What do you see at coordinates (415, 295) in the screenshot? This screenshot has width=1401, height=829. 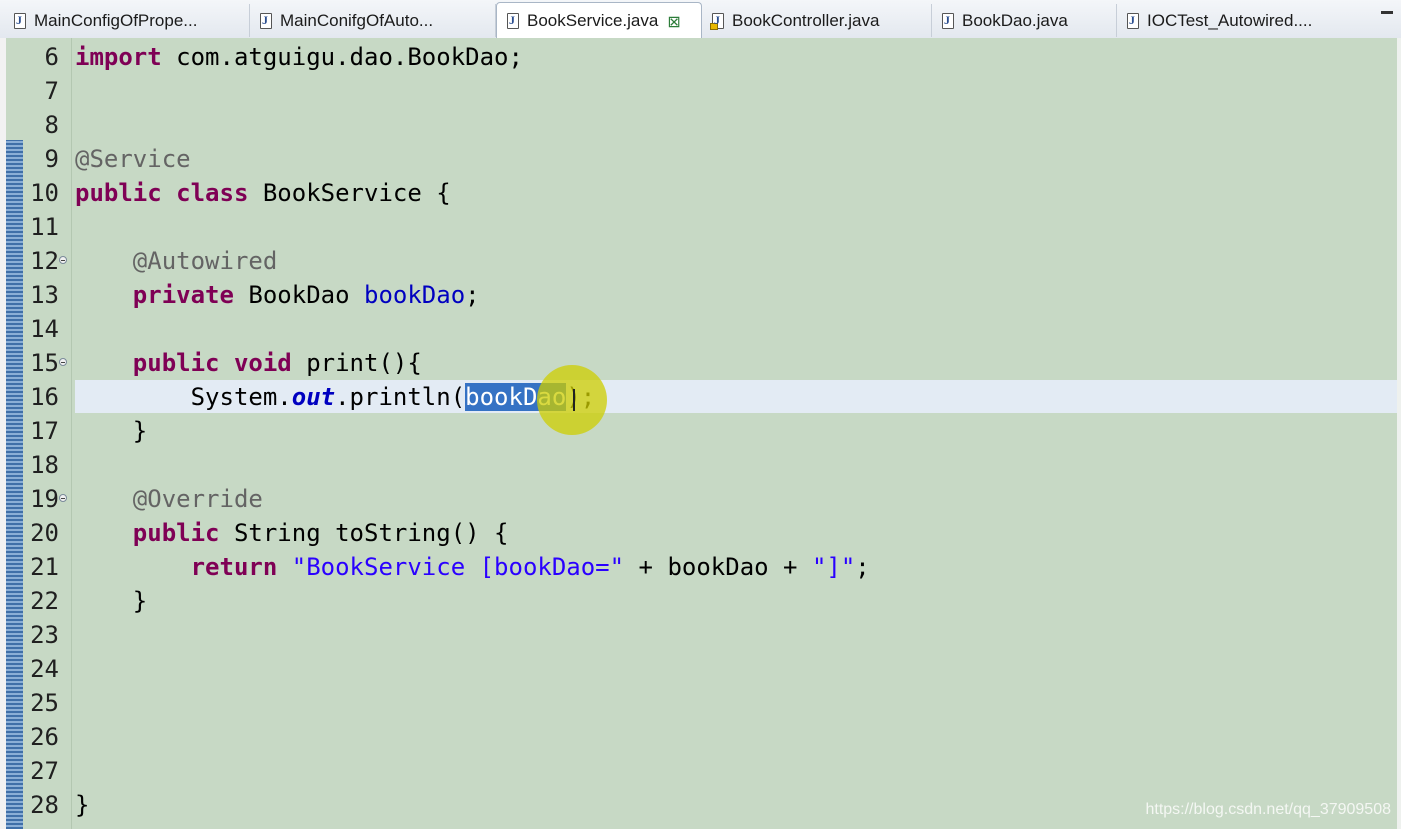 I see `field-name: bookDao` at bounding box center [415, 295].